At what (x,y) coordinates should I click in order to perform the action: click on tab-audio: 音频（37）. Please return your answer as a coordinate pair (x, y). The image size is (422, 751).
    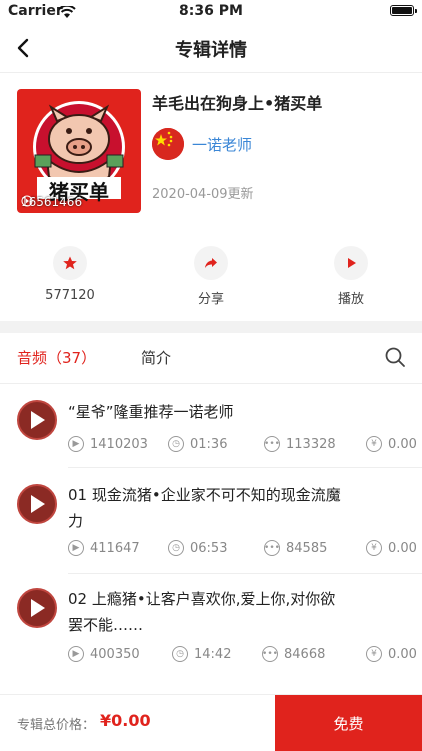
    Looking at the image, I should click on (56, 357).